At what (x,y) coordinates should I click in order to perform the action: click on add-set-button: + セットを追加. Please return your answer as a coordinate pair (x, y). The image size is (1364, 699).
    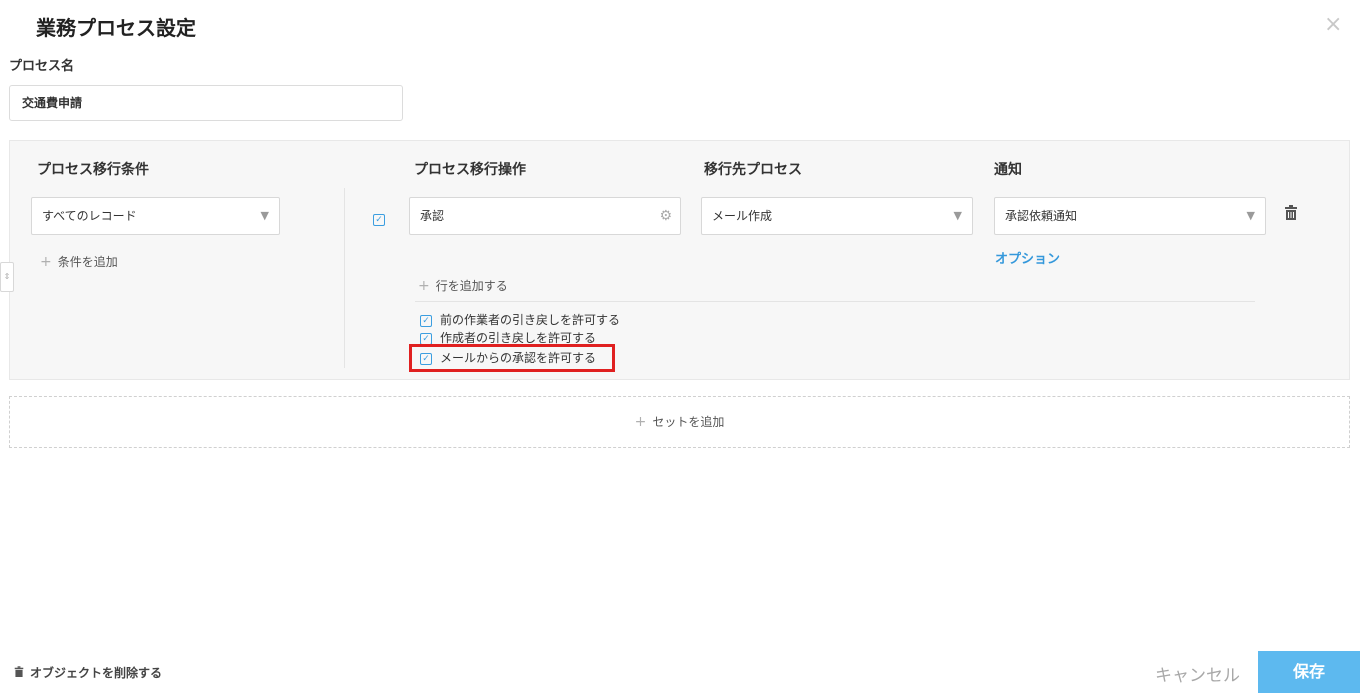
    Looking at the image, I should click on (679, 422).